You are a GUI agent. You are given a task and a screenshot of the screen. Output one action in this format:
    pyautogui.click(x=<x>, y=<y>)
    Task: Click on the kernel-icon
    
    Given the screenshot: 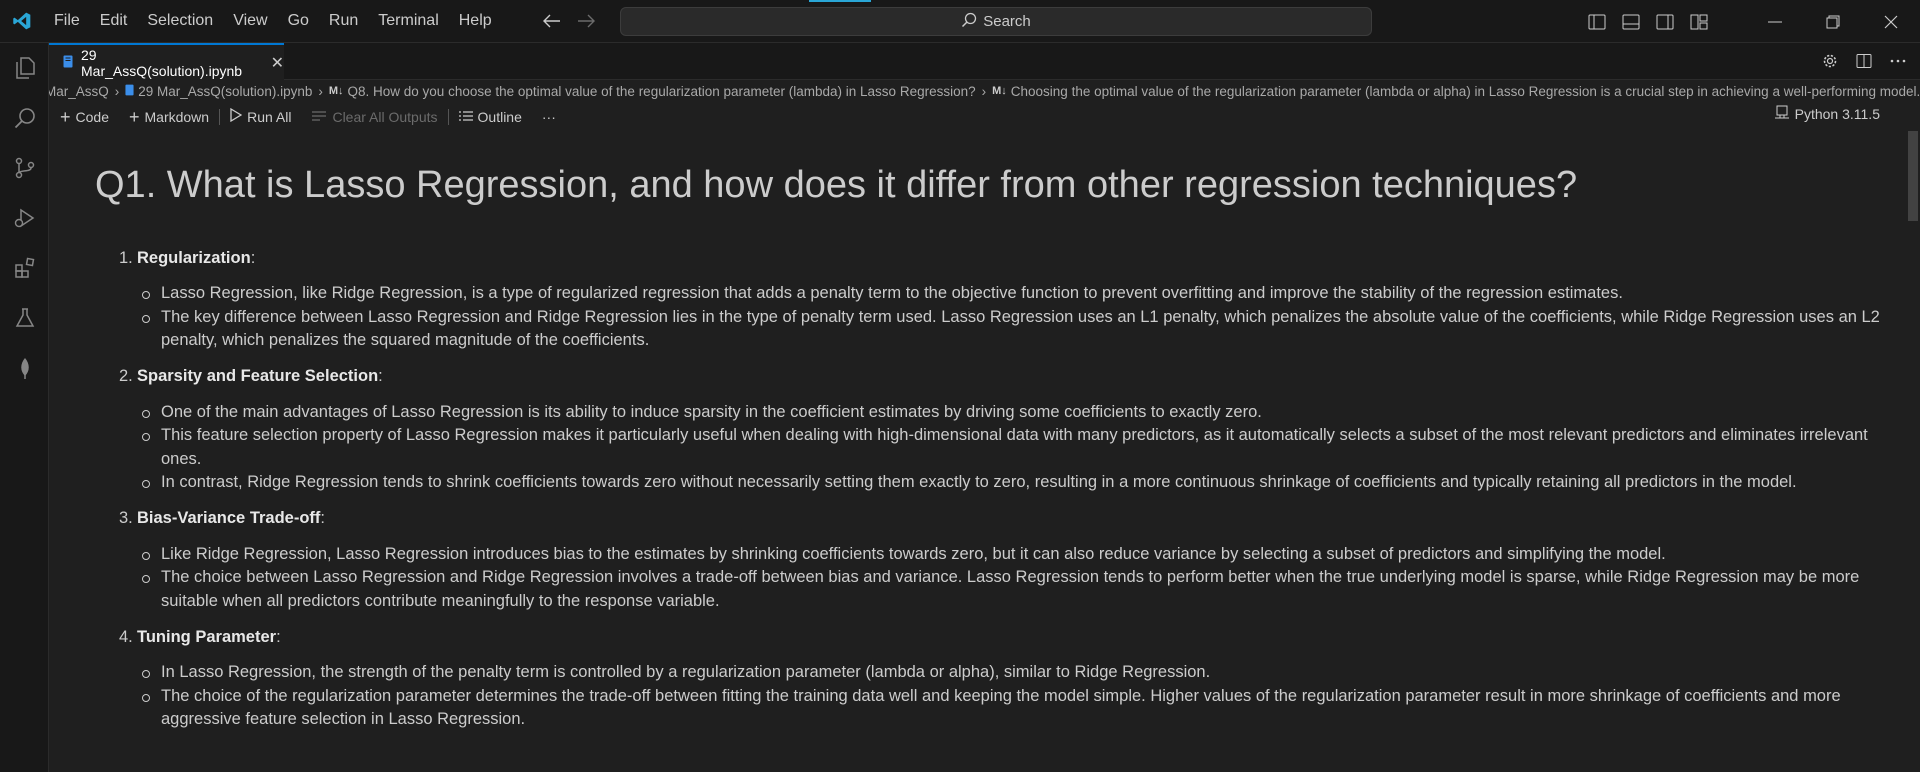 What is the action you would take?
    pyautogui.click(x=1781, y=113)
    